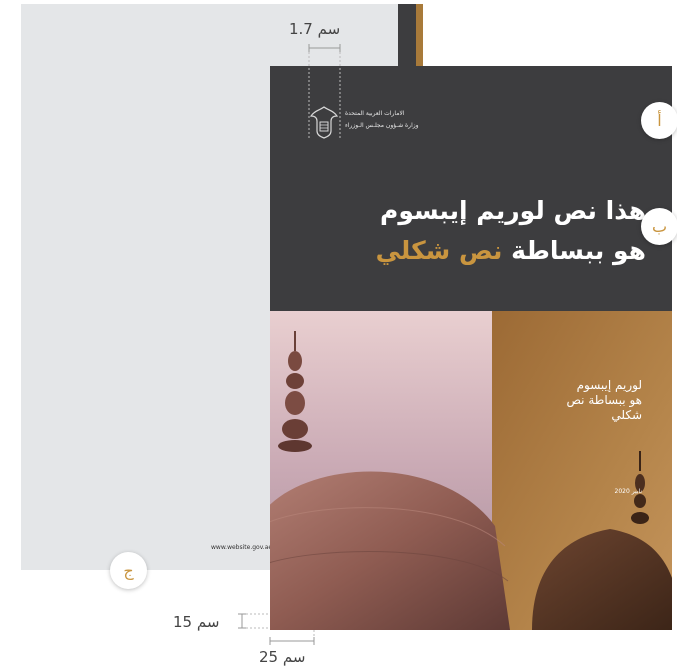  I want to click on marker-a: أ, so click(659, 120).